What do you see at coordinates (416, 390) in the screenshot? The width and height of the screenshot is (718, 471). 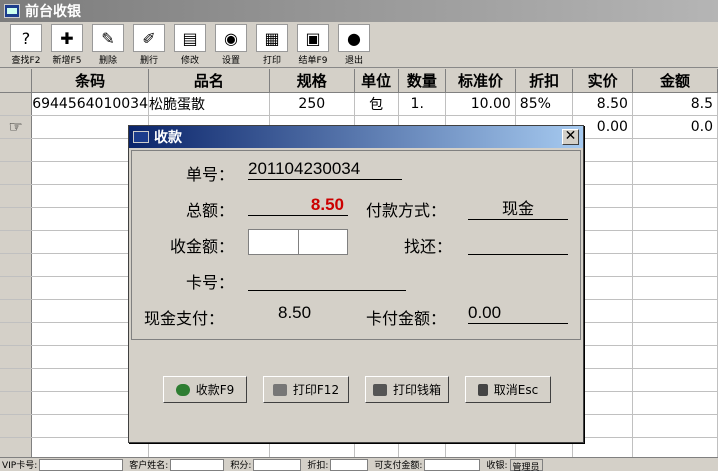 I see `cash-drawer-button-label: 打印钱箱` at bounding box center [416, 390].